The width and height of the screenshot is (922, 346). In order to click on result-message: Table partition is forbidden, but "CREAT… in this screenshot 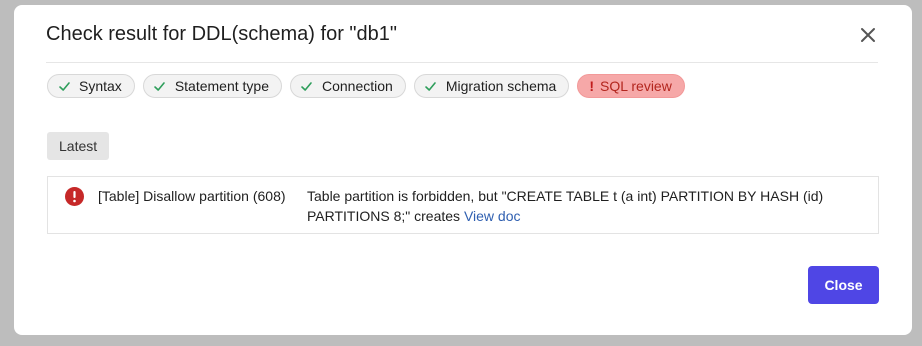, I will do `click(587, 206)`.